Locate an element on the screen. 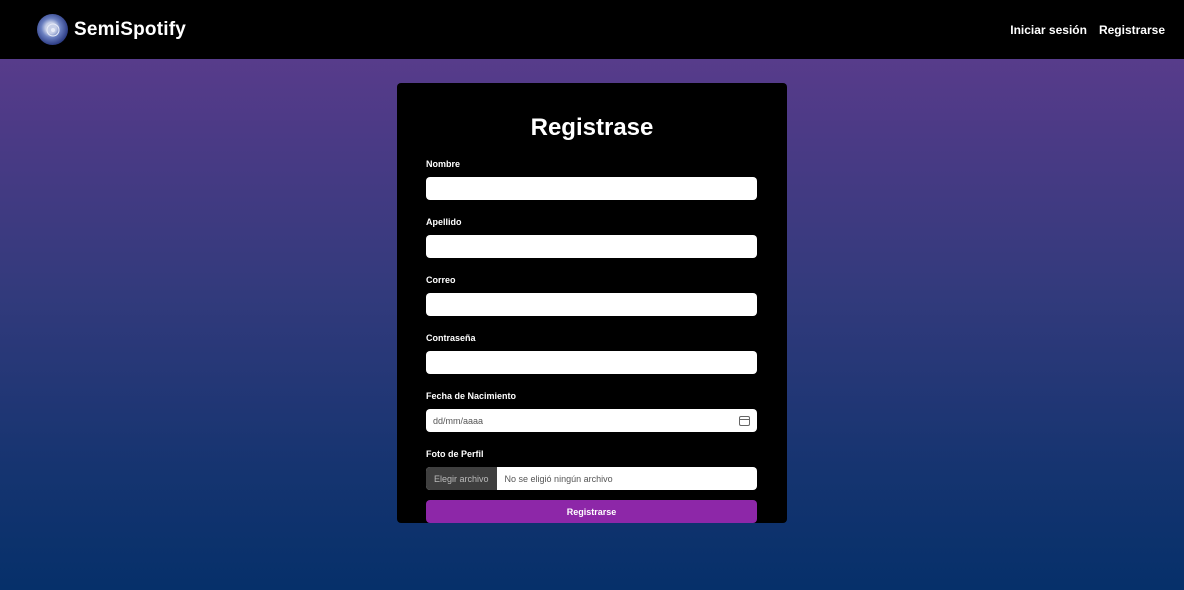 The image size is (1184, 590). apellido-label: Apellido is located at coordinates (444, 222).